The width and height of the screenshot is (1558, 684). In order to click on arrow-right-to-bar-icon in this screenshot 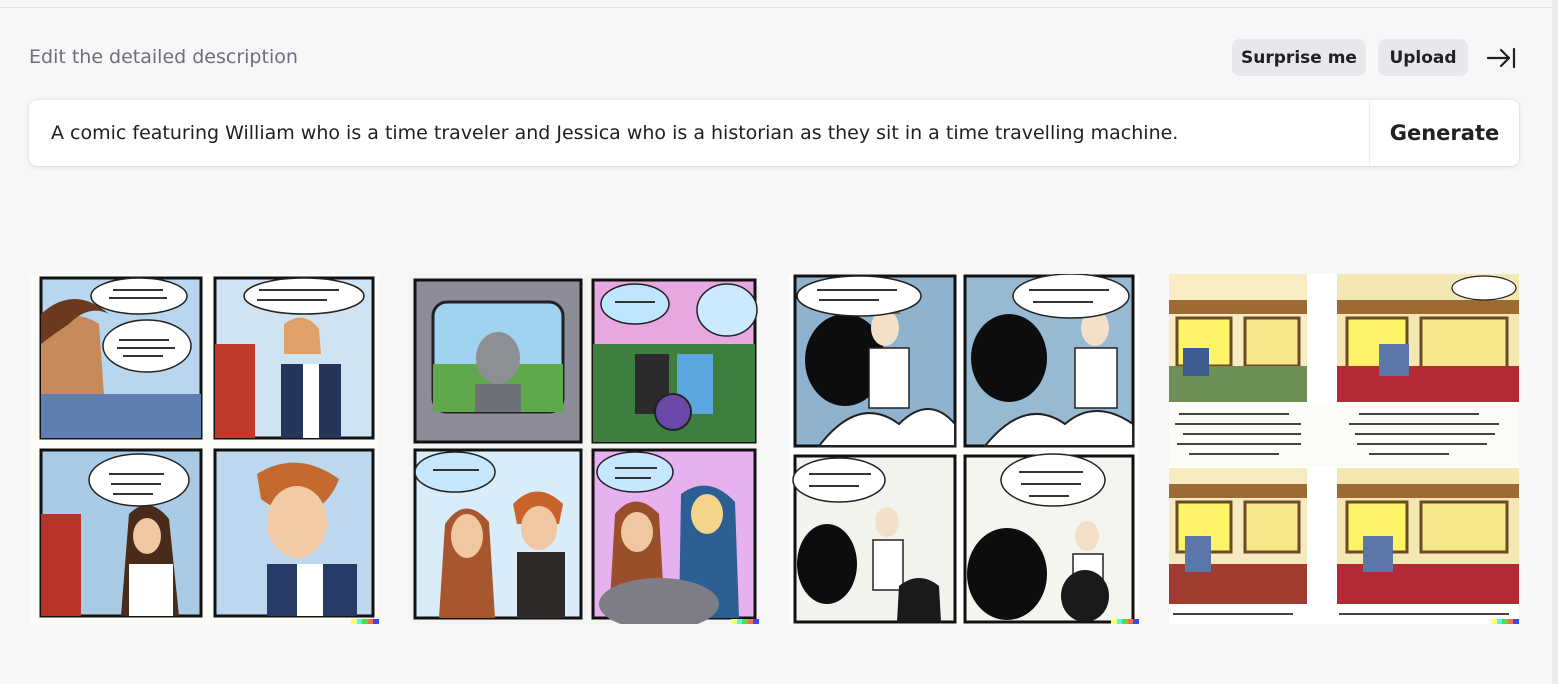, I will do `click(1501, 58)`.